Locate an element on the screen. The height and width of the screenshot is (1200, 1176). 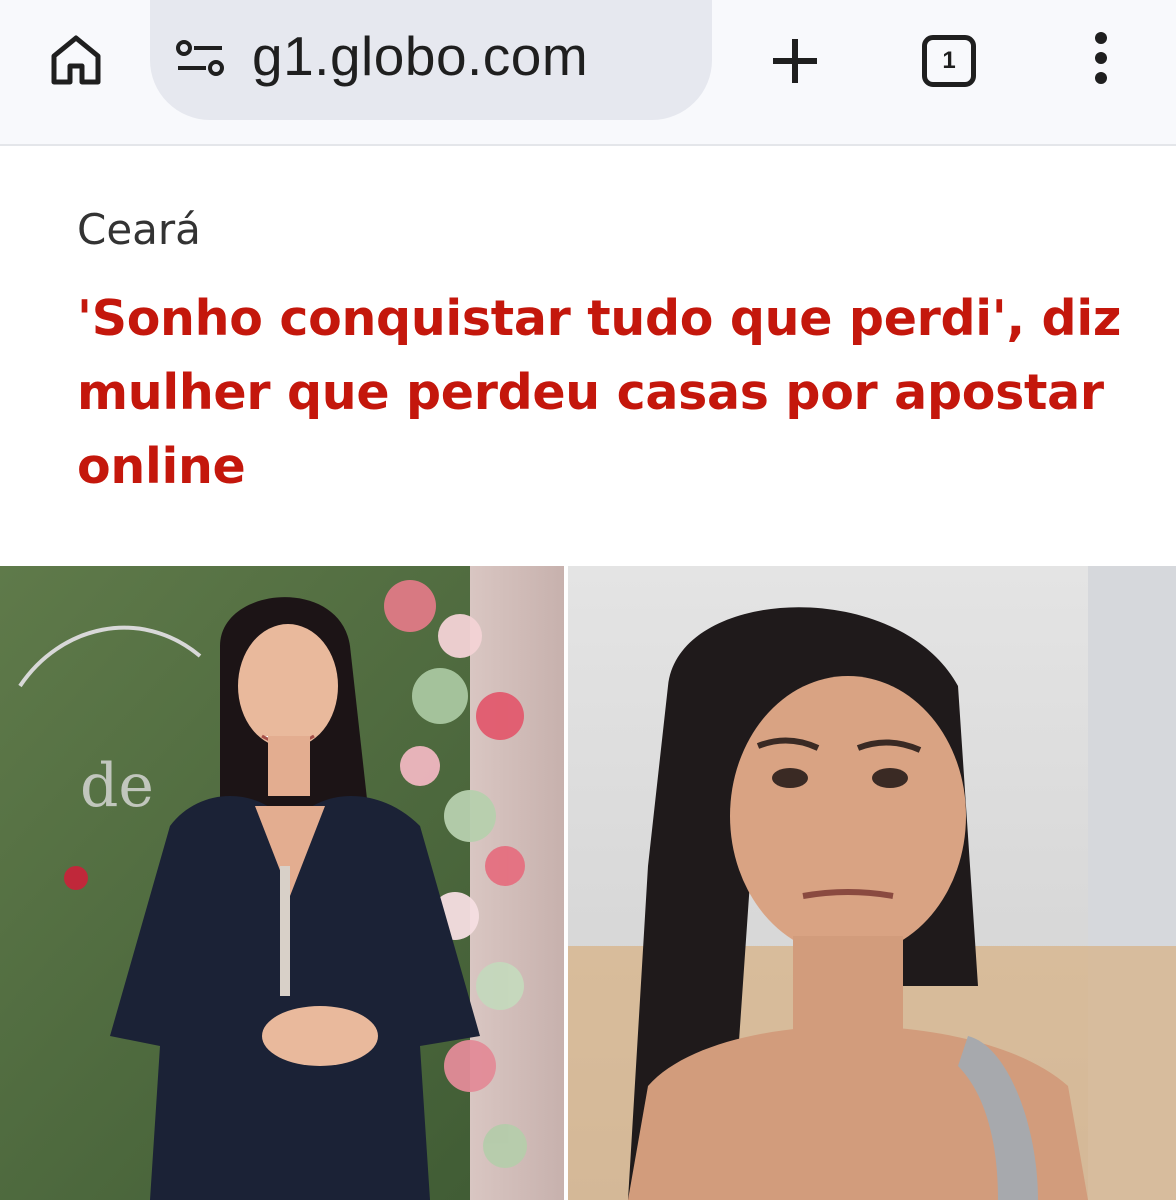
tab-count: 1 is located at coordinates (949, 61).